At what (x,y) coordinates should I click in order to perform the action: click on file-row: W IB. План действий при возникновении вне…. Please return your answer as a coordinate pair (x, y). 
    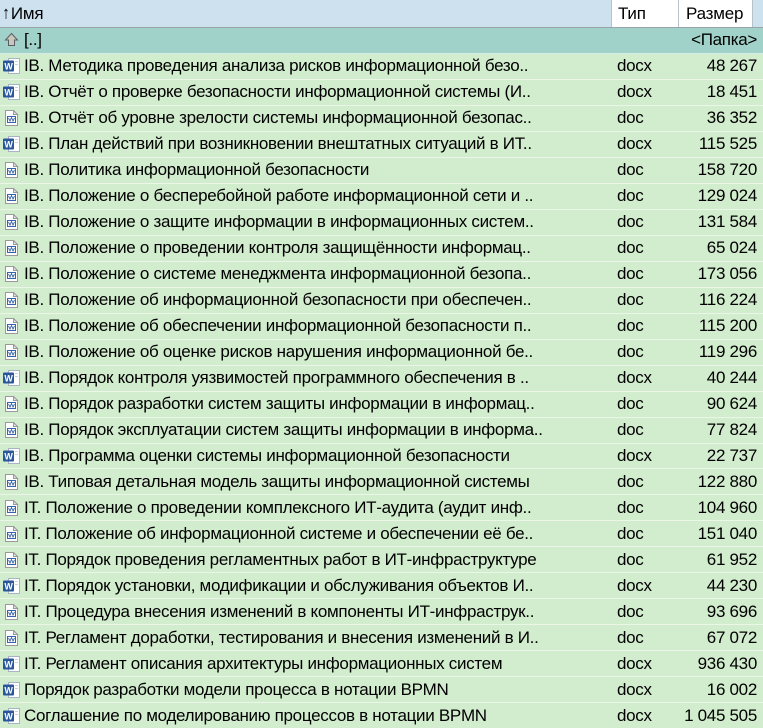
    Looking at the image, I should click on (381, 144).